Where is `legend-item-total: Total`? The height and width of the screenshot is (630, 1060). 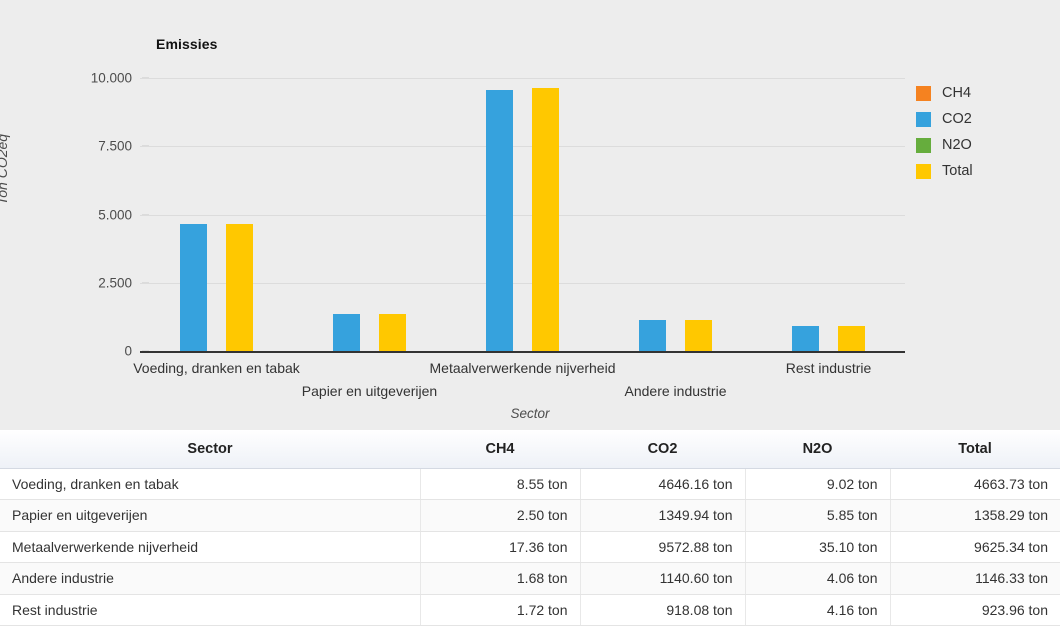
legend-item-total: Total is located at coordinates (944, 171).